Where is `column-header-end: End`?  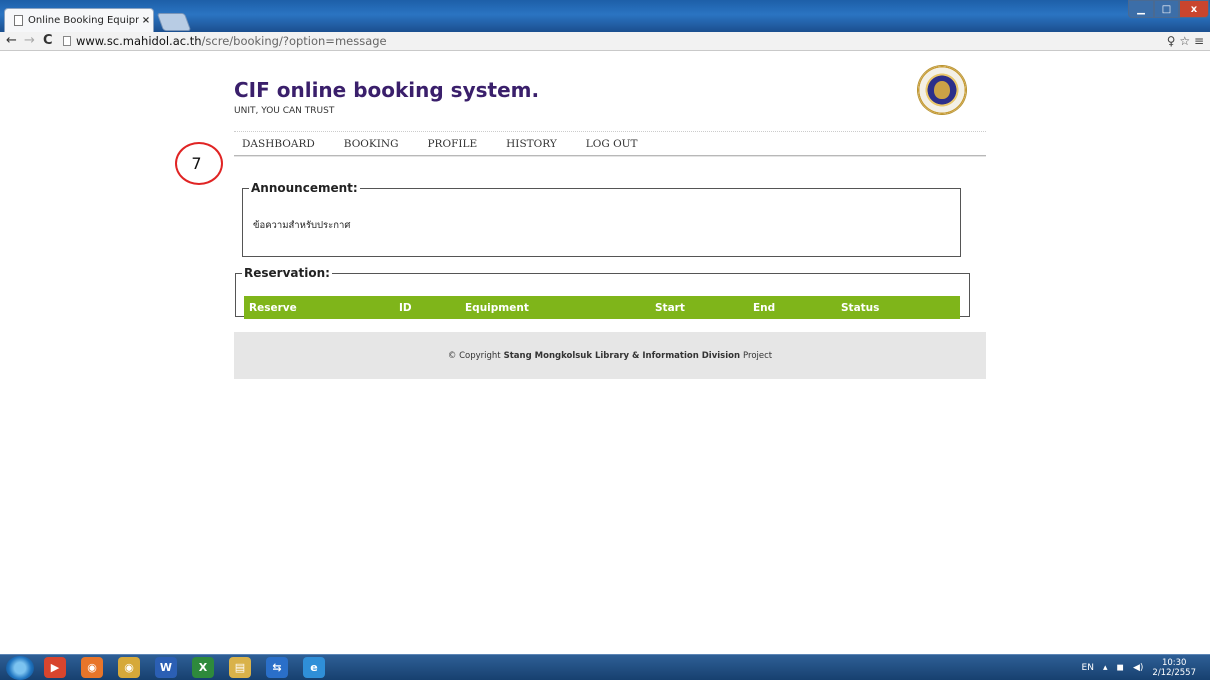
column-header-end: End is located at coordinates (764, 307).